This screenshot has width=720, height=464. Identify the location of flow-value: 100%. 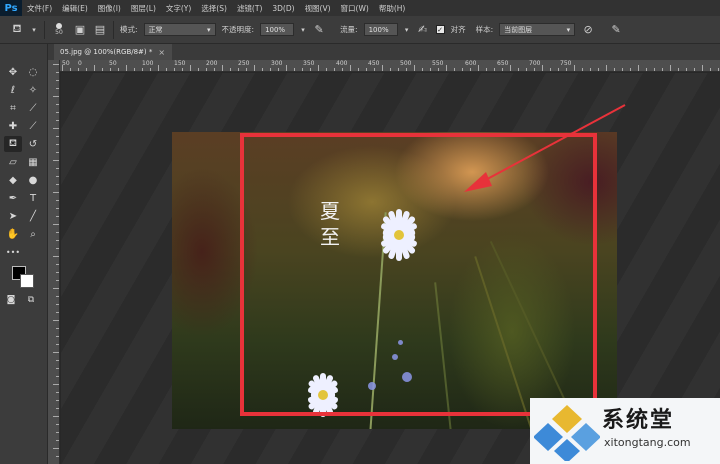
(378, 29).